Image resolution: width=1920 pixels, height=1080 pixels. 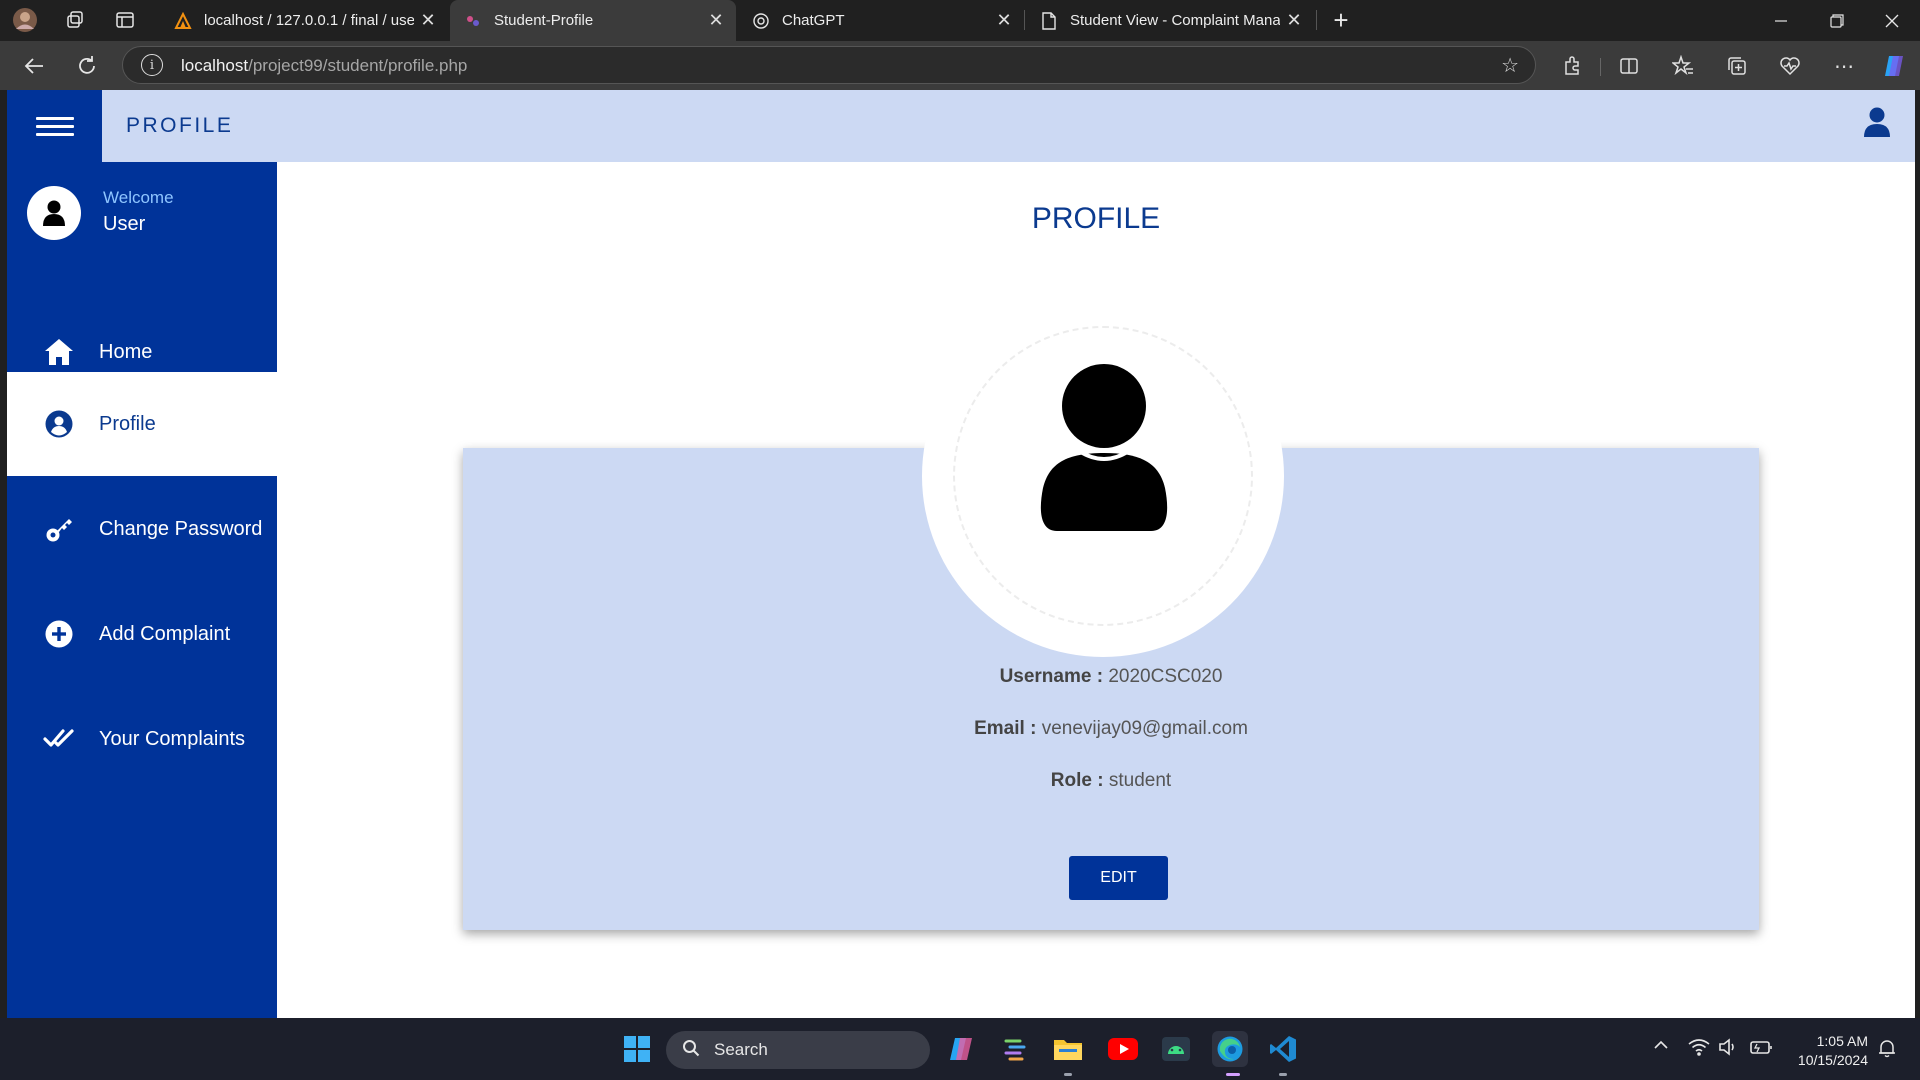 I want to click on email-row: Email : venevijay09@gmail.com, so click(x=1111, y=729).